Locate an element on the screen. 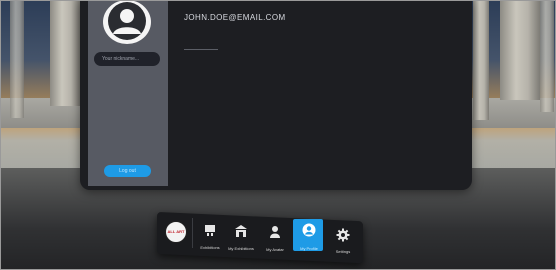 The image size is (556, 270). logout-button: Log out is located at coordinates (127, 171).